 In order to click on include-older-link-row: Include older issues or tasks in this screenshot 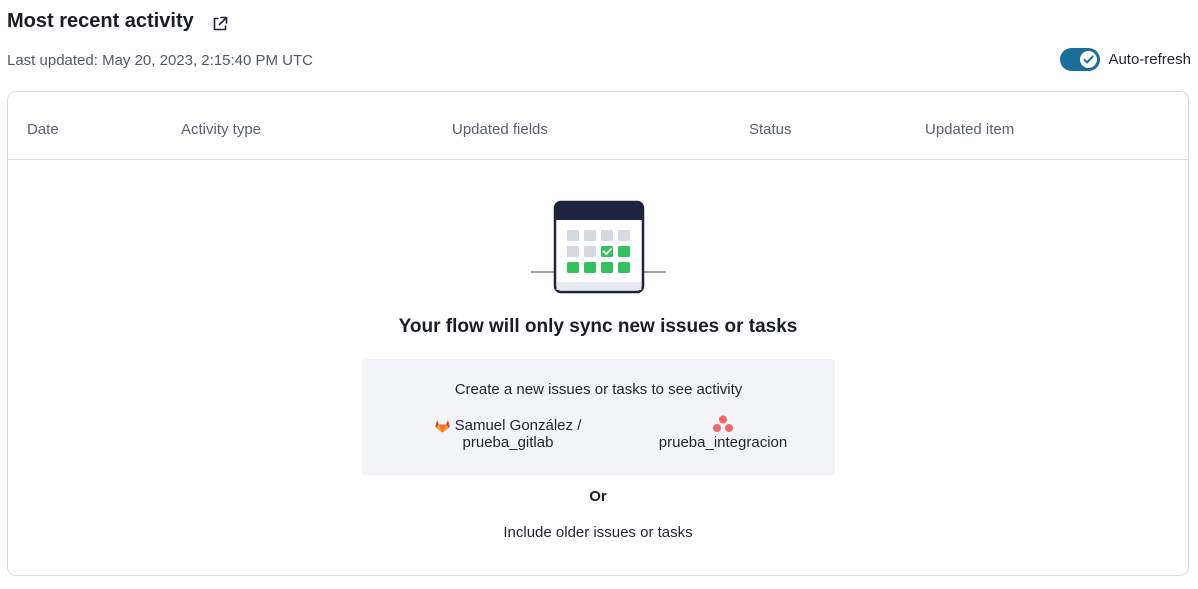, I will do `click(598, 532)`.